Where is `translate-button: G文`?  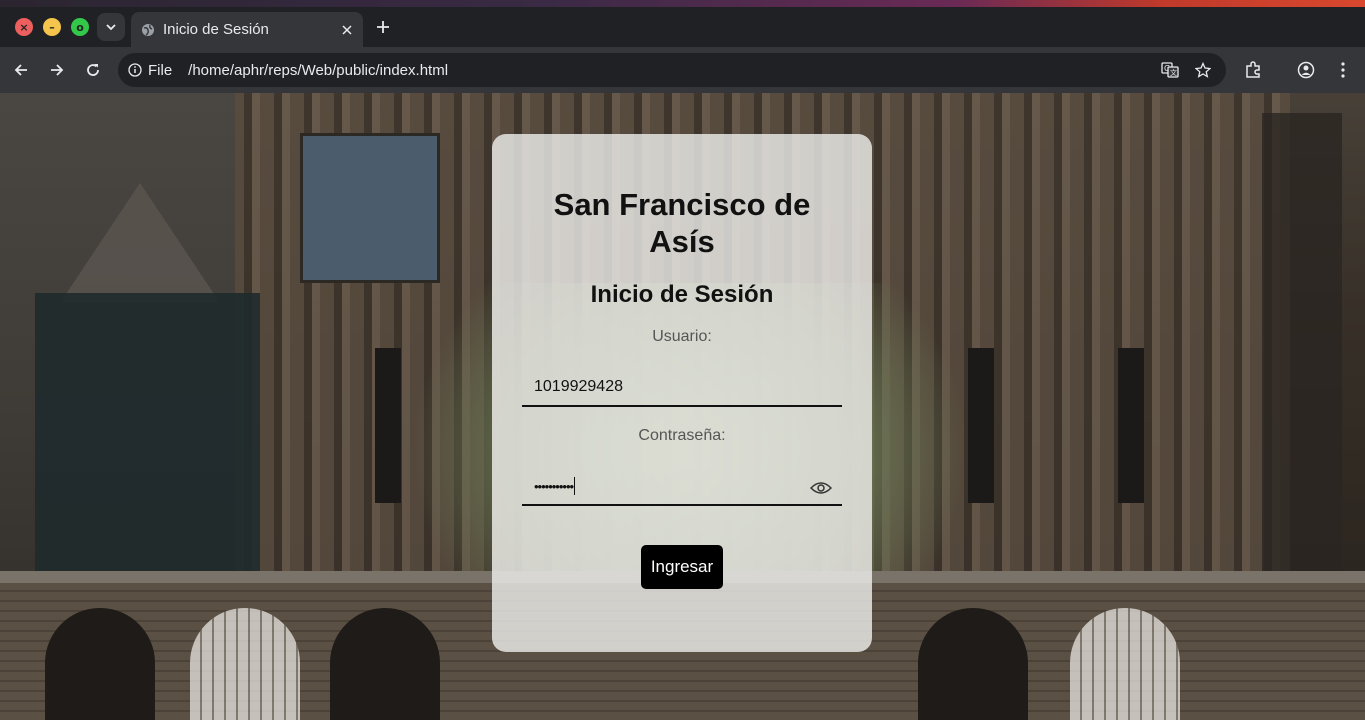 translate-button: G文 is located at coordinates (1170, 70).